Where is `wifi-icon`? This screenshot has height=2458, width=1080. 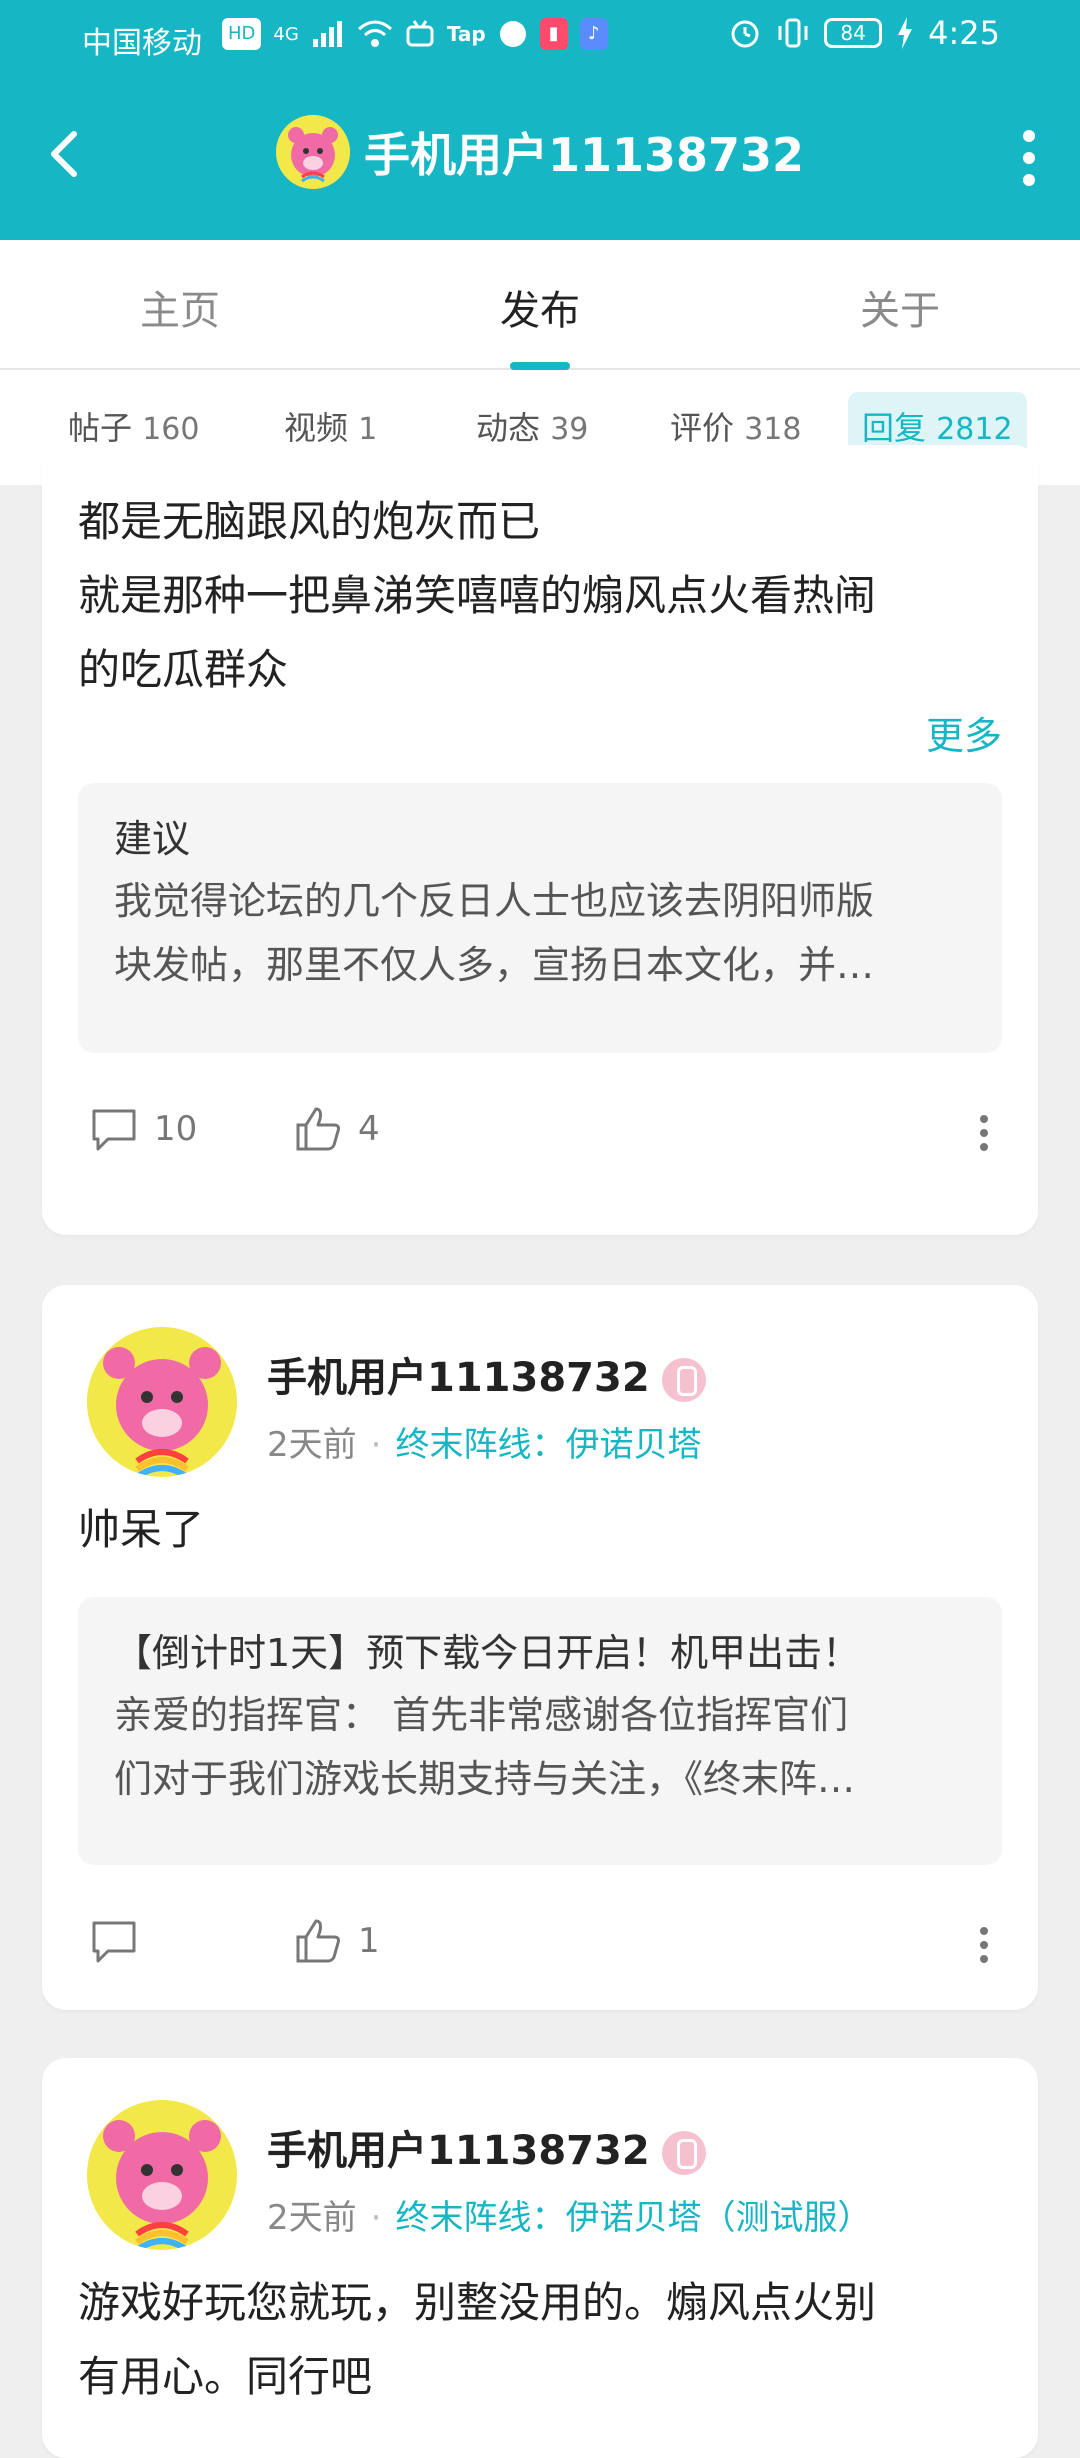
wifi-icon is located at coordinates (374, 33).